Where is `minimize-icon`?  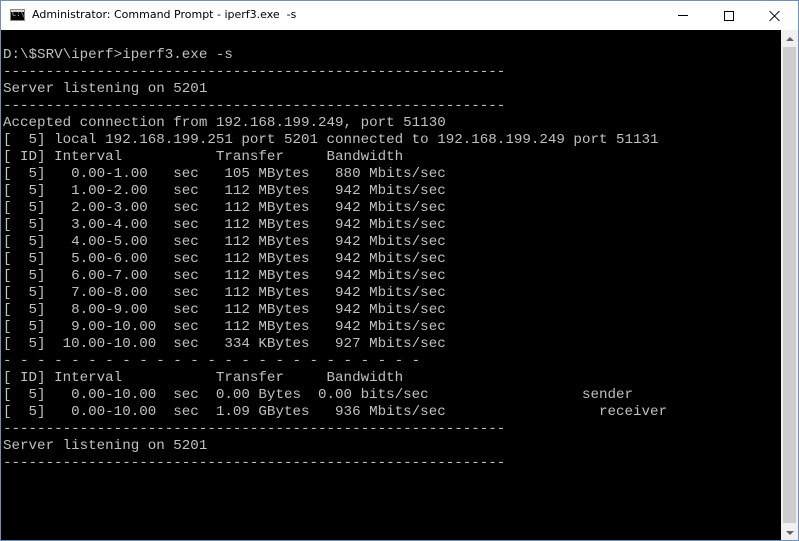
minimize-icon is located at coordinates (683, 15).